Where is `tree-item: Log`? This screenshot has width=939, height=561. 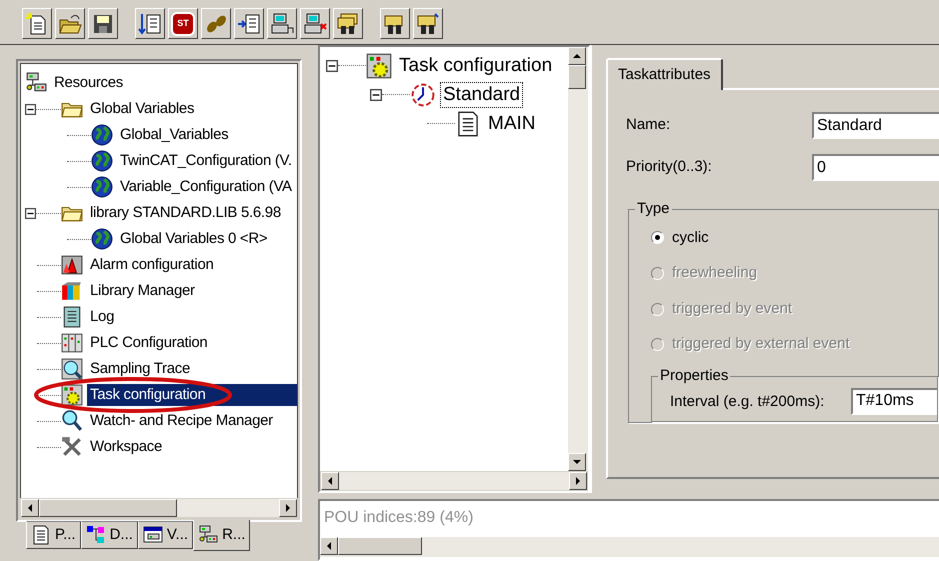
tree-item: Log is located at coordinates (102, 317).